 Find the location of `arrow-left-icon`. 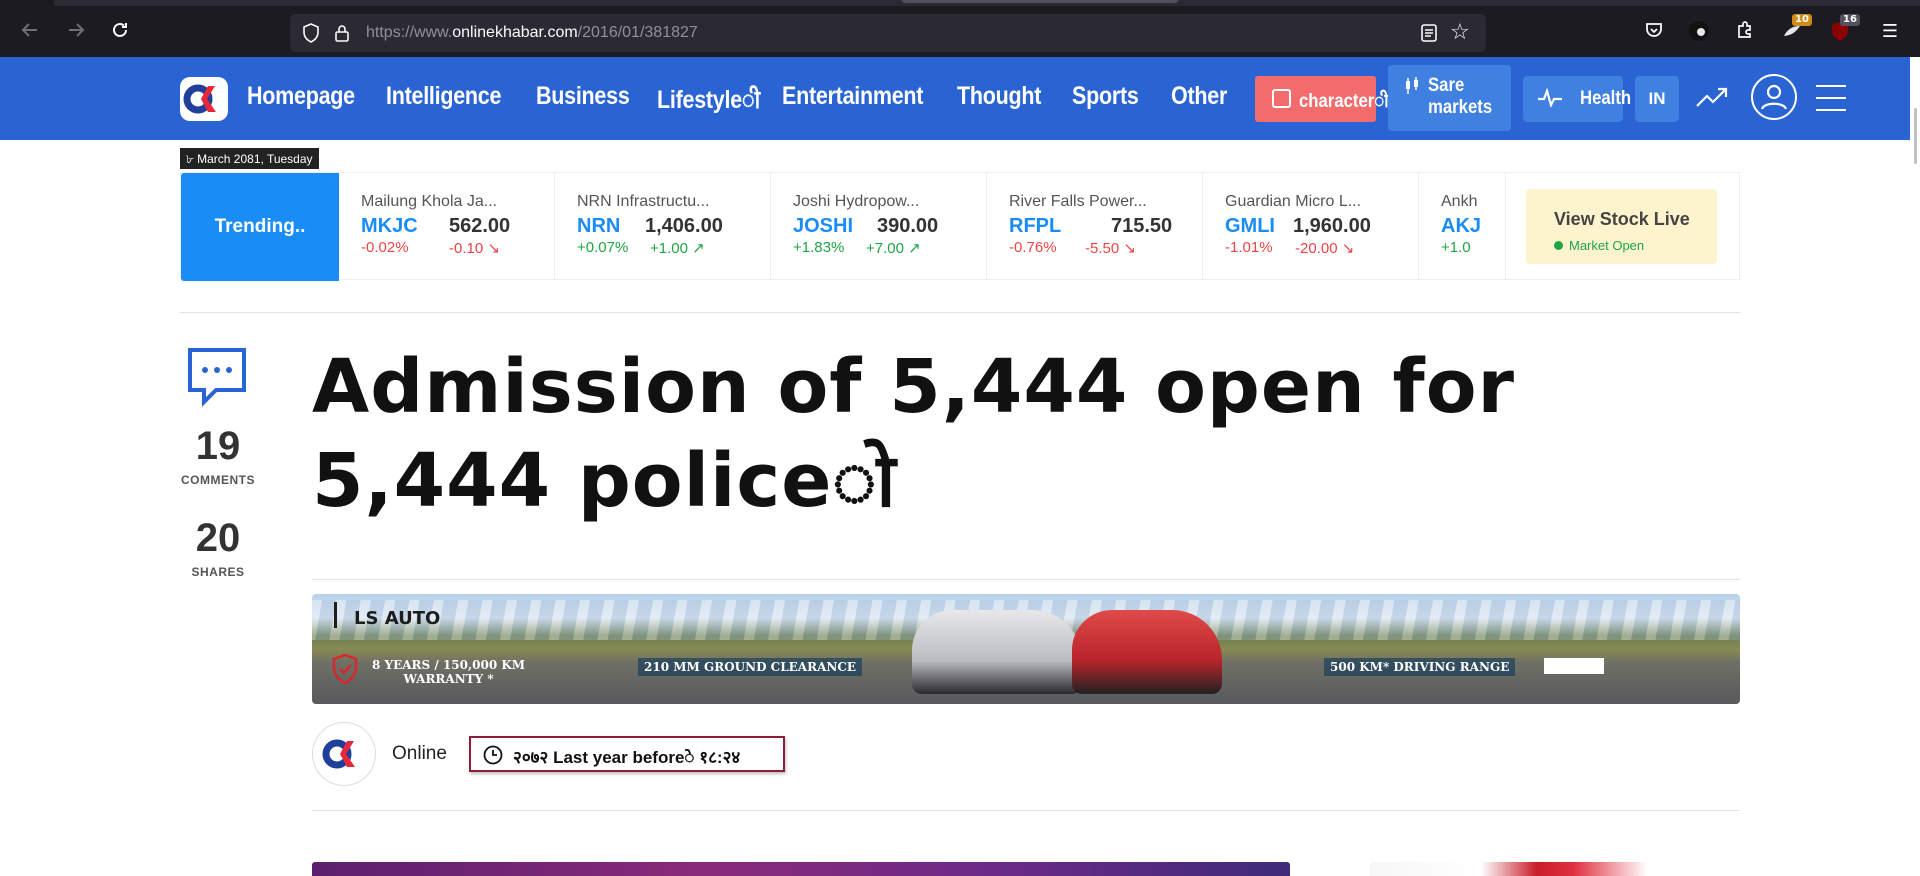

arrow-left-icon is located at coordinates (29, 30).